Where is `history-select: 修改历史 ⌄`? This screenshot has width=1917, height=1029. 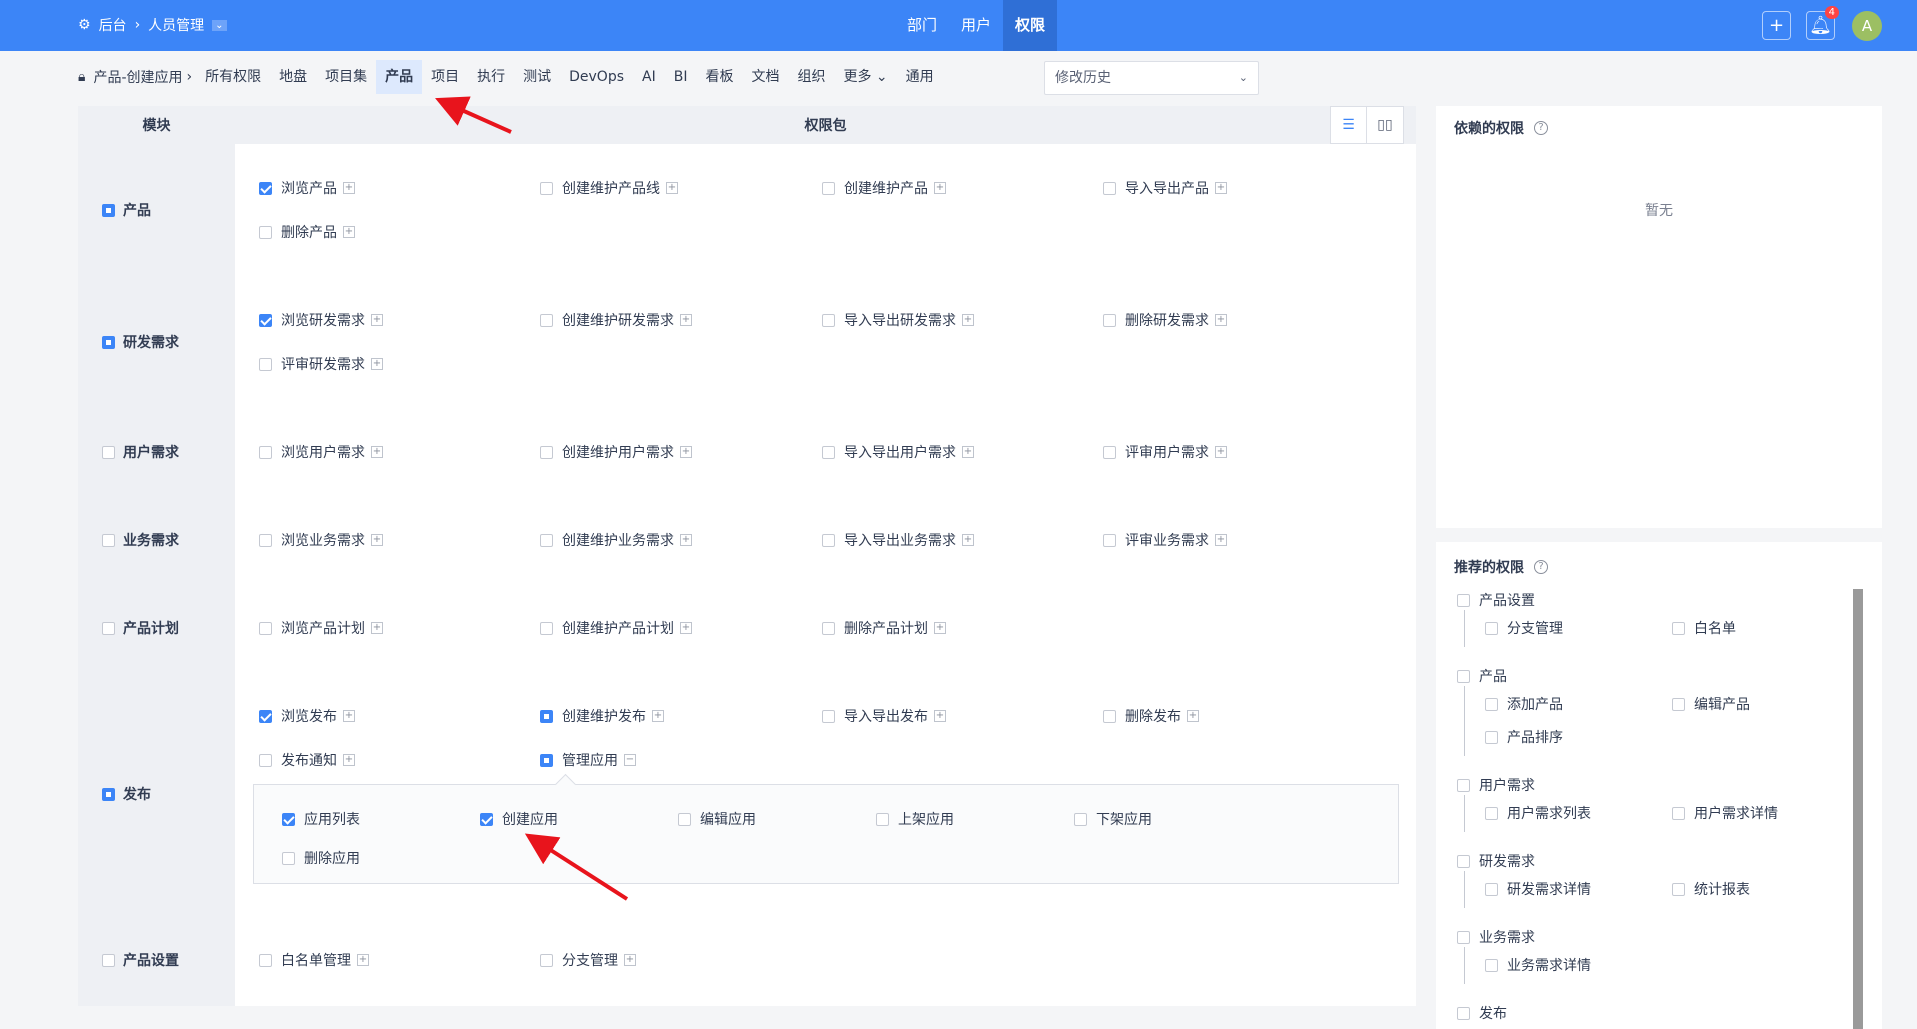
history-select: 修改历史 ⌄ is located at coordinates (1151, 78).